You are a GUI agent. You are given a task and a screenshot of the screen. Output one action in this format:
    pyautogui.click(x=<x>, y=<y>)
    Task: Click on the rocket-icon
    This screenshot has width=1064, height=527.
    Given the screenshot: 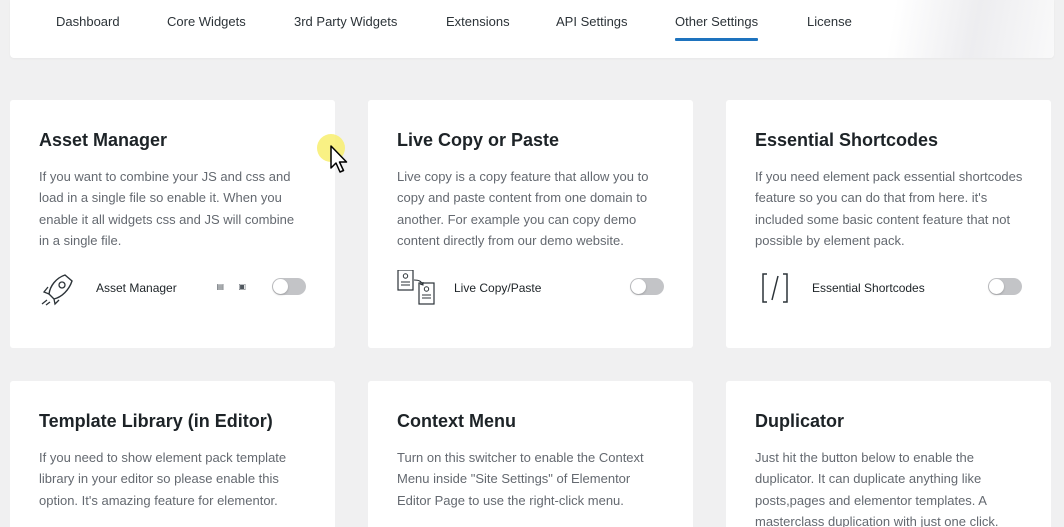 What is the action you would take?
    pyautogui.click(x=57, y=290)
    